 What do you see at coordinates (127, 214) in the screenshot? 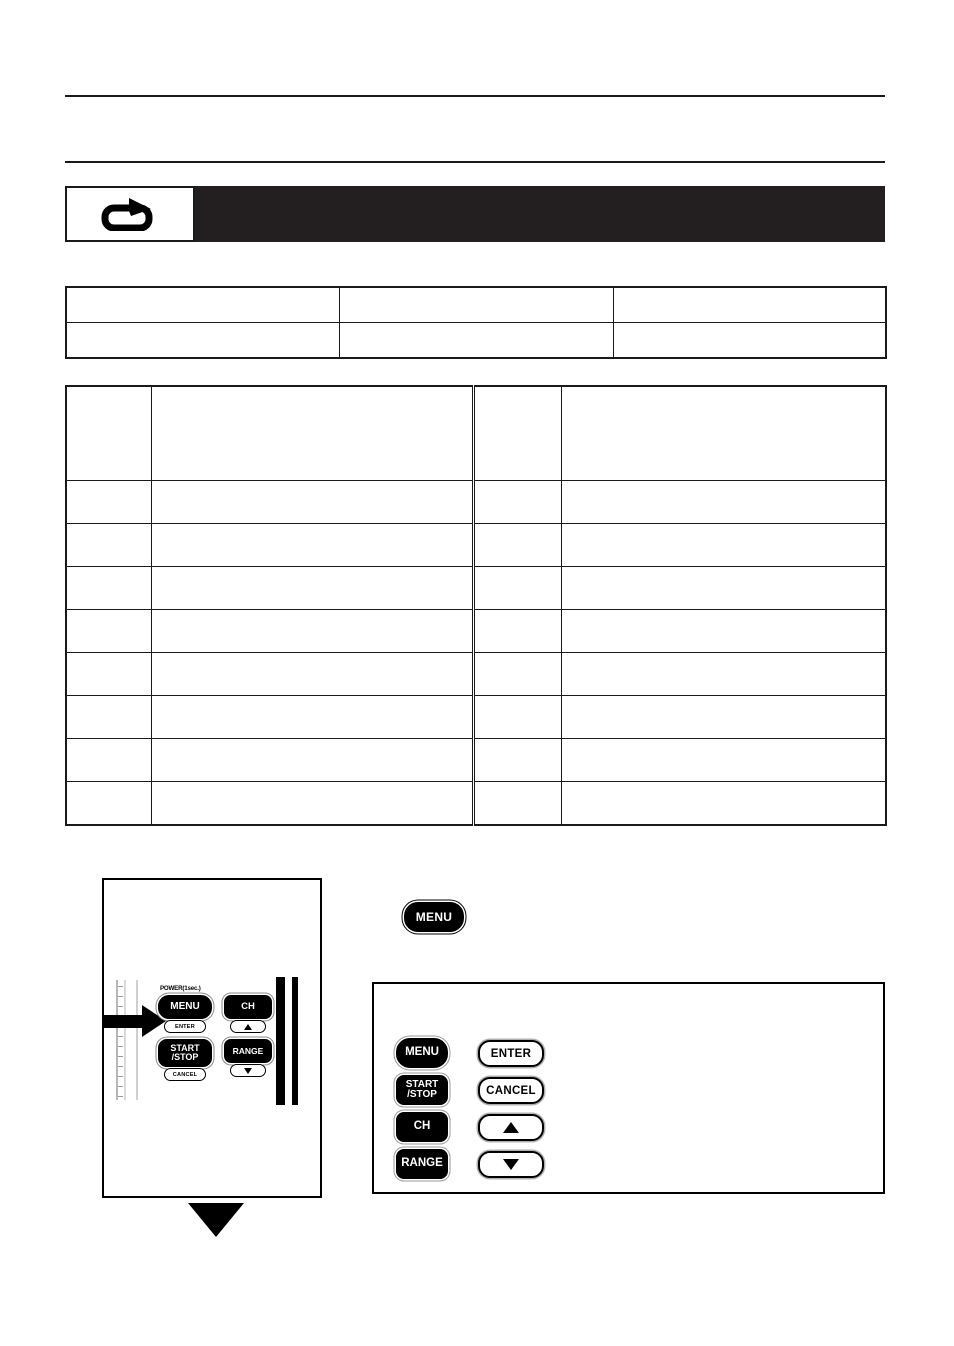
I see `redo-loop-icon` at bounding box center [127, 214].